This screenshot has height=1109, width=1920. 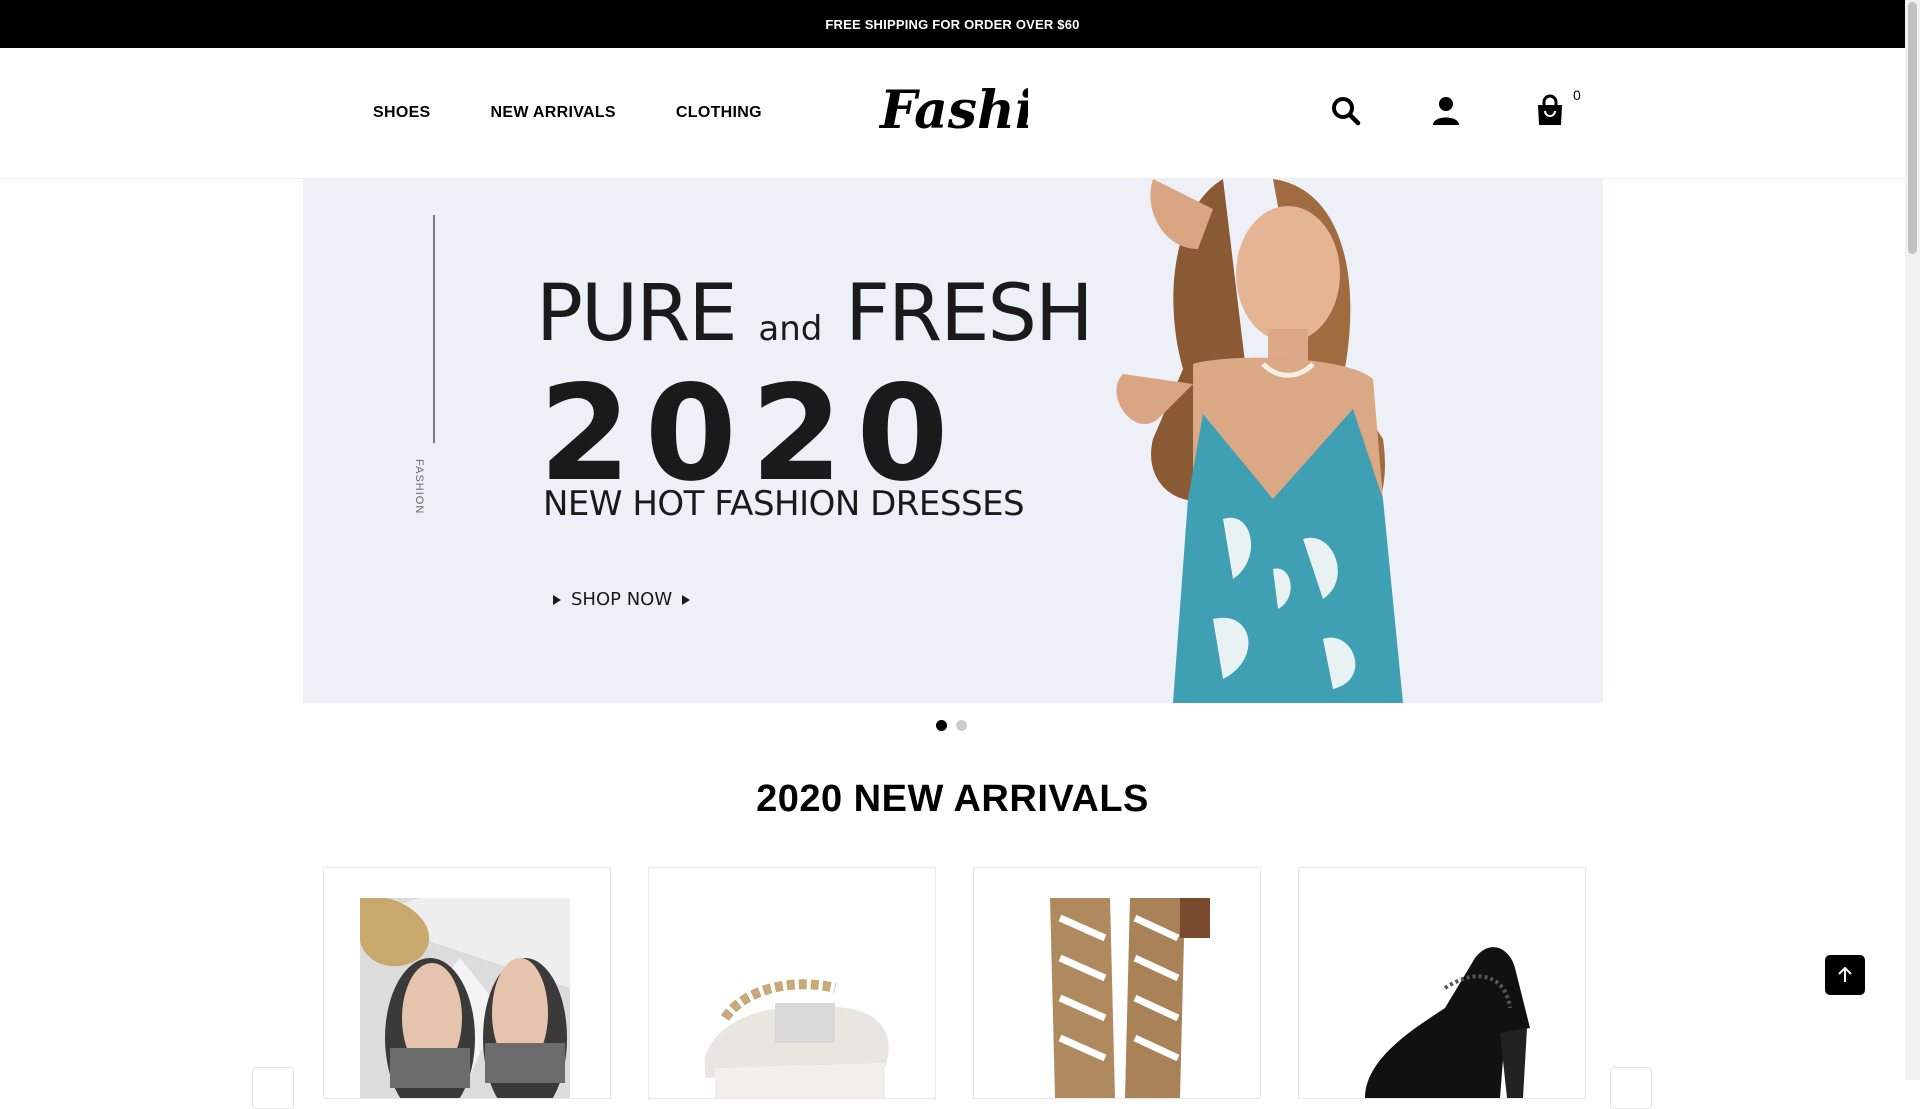 I want to click on nav-shoes: SHOES, so click(x=402, y=113).